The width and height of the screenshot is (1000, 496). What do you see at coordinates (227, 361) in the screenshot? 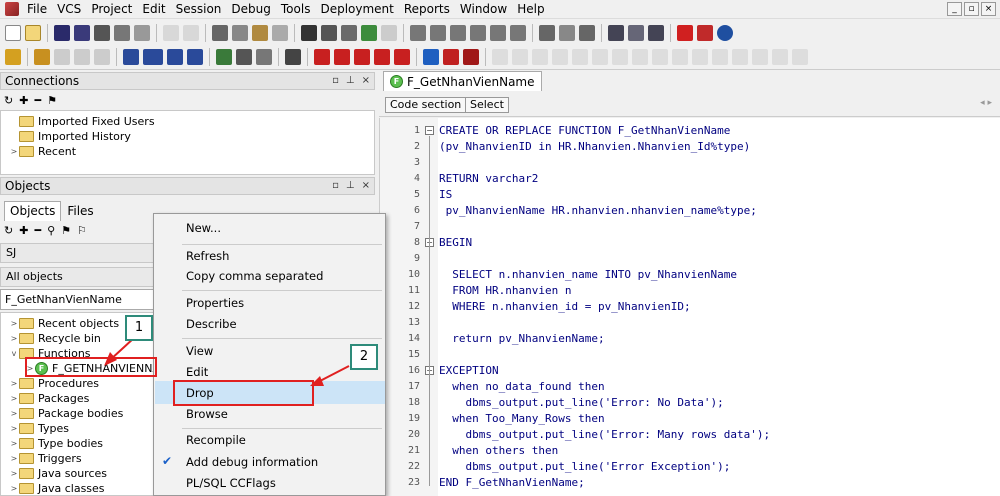
I see `callout-arrows` at bounding box center [227, 361].